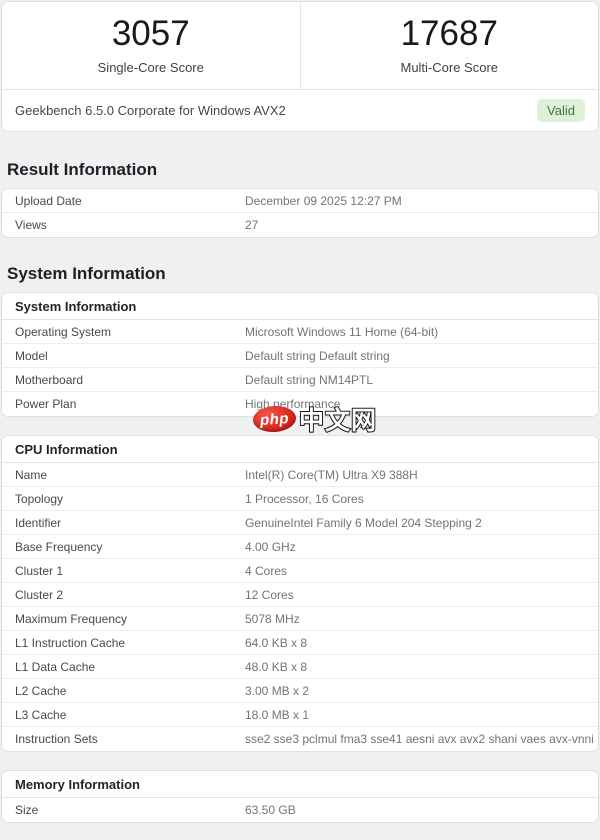 This screenshot has height=840, width=600. What do you see at coordinates (317, 355) in the screenshot?
I see `row-value: Default string Default string` at bounding box center [317, 355].